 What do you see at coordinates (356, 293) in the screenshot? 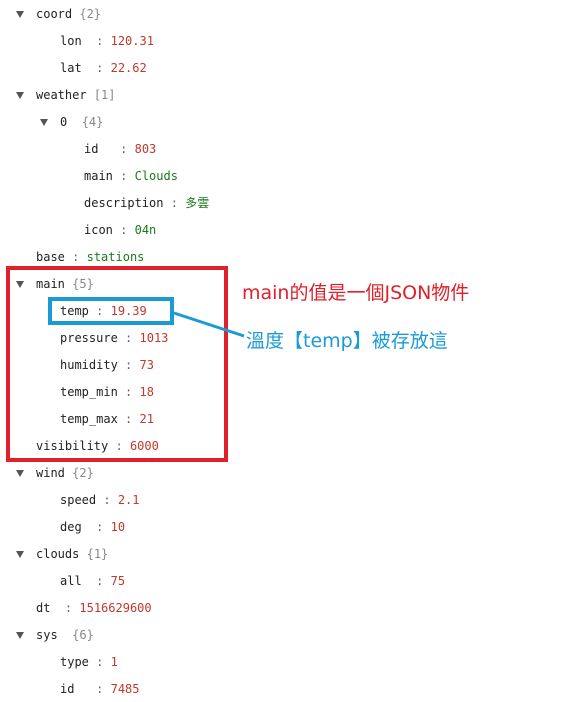
I see `main-annotation-text: main的值是一個JSON物件` at bounding box center [356, 293].